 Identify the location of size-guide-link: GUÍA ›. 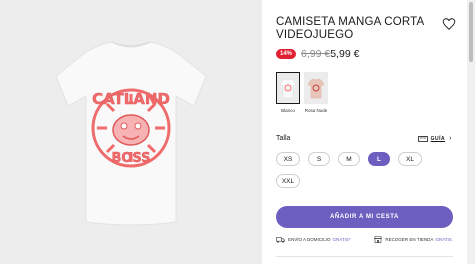
(434, 138).